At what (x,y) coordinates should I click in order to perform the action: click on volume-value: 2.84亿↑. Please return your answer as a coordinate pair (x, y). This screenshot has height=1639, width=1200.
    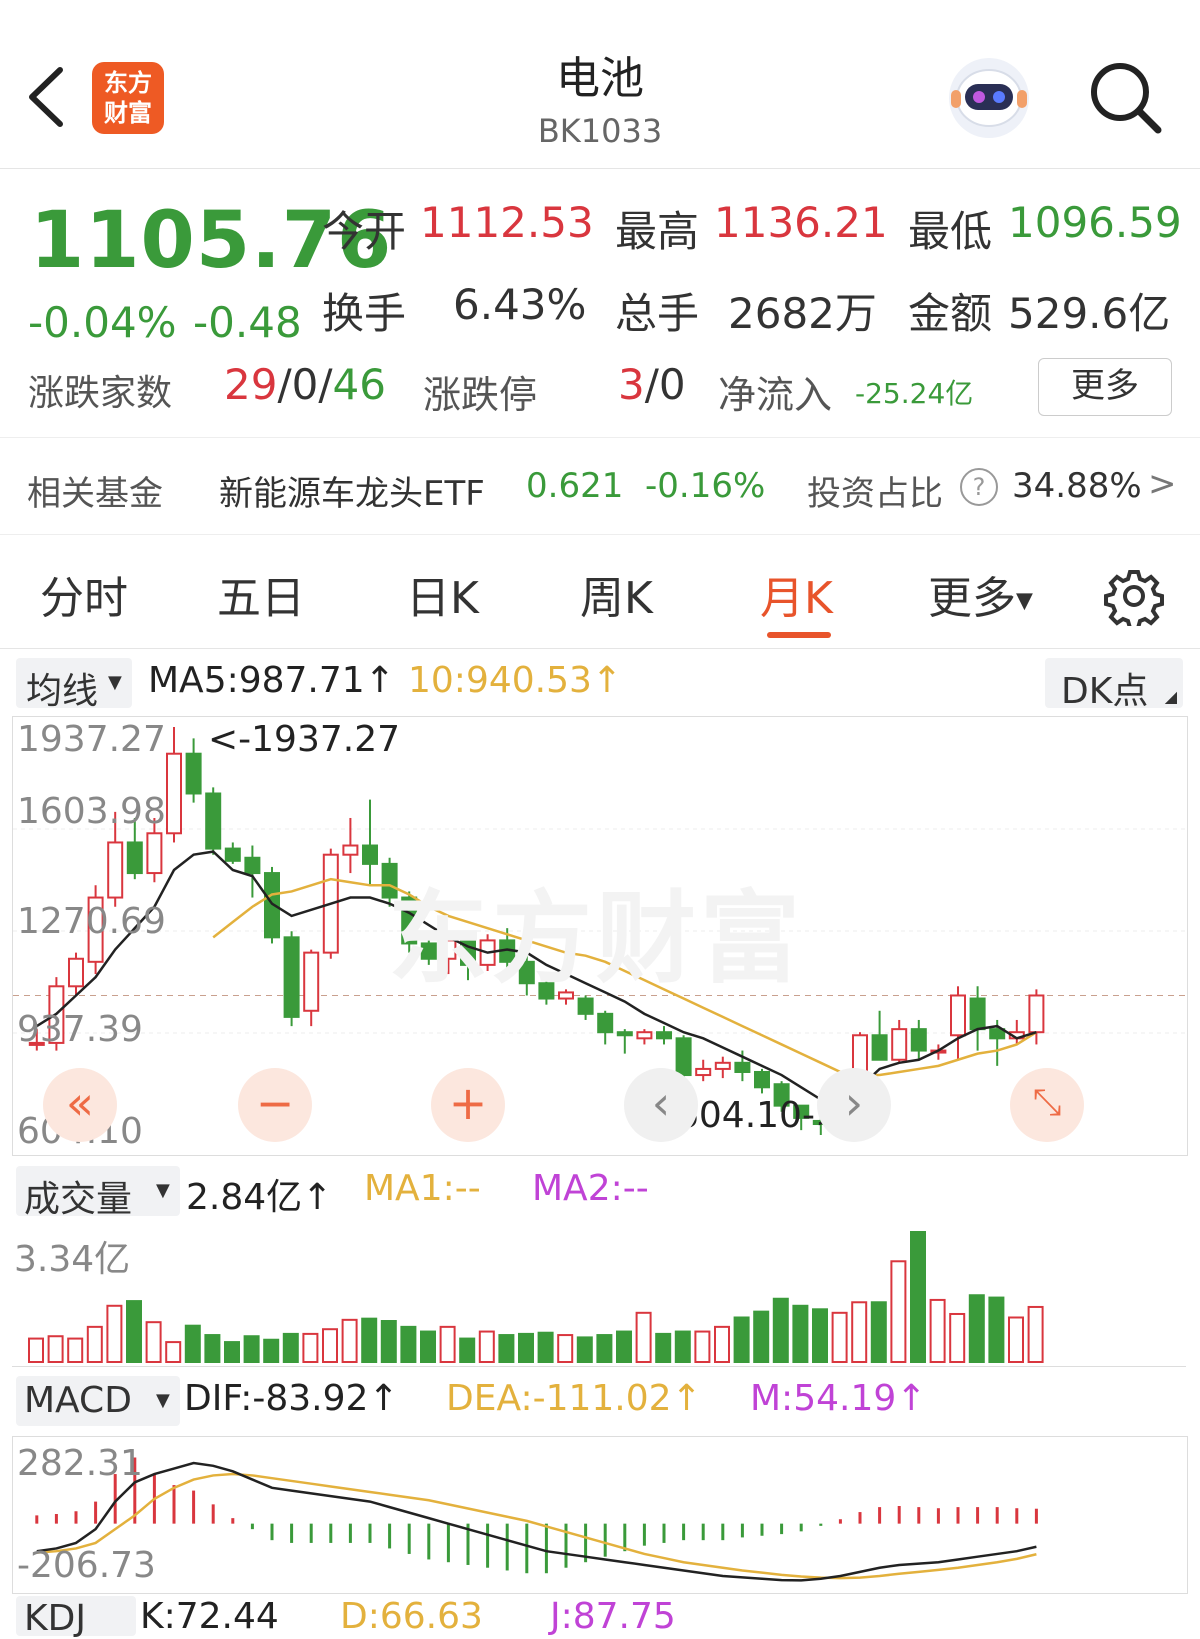
    Looking at the image, I should click on (259, 1197).